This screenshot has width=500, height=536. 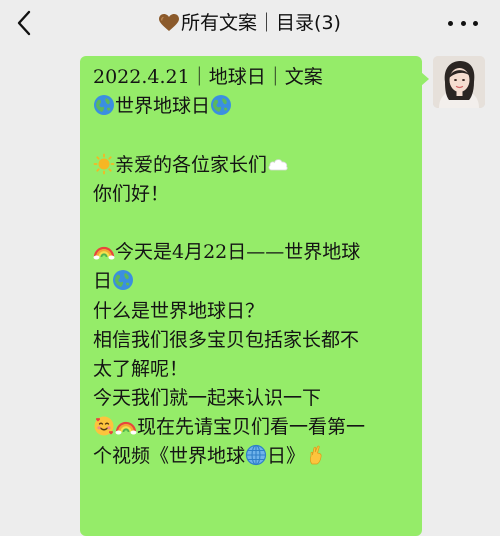 I want to click on message-p1-line: 今天是4月22日——世界地球, so click(x=253, y=252).